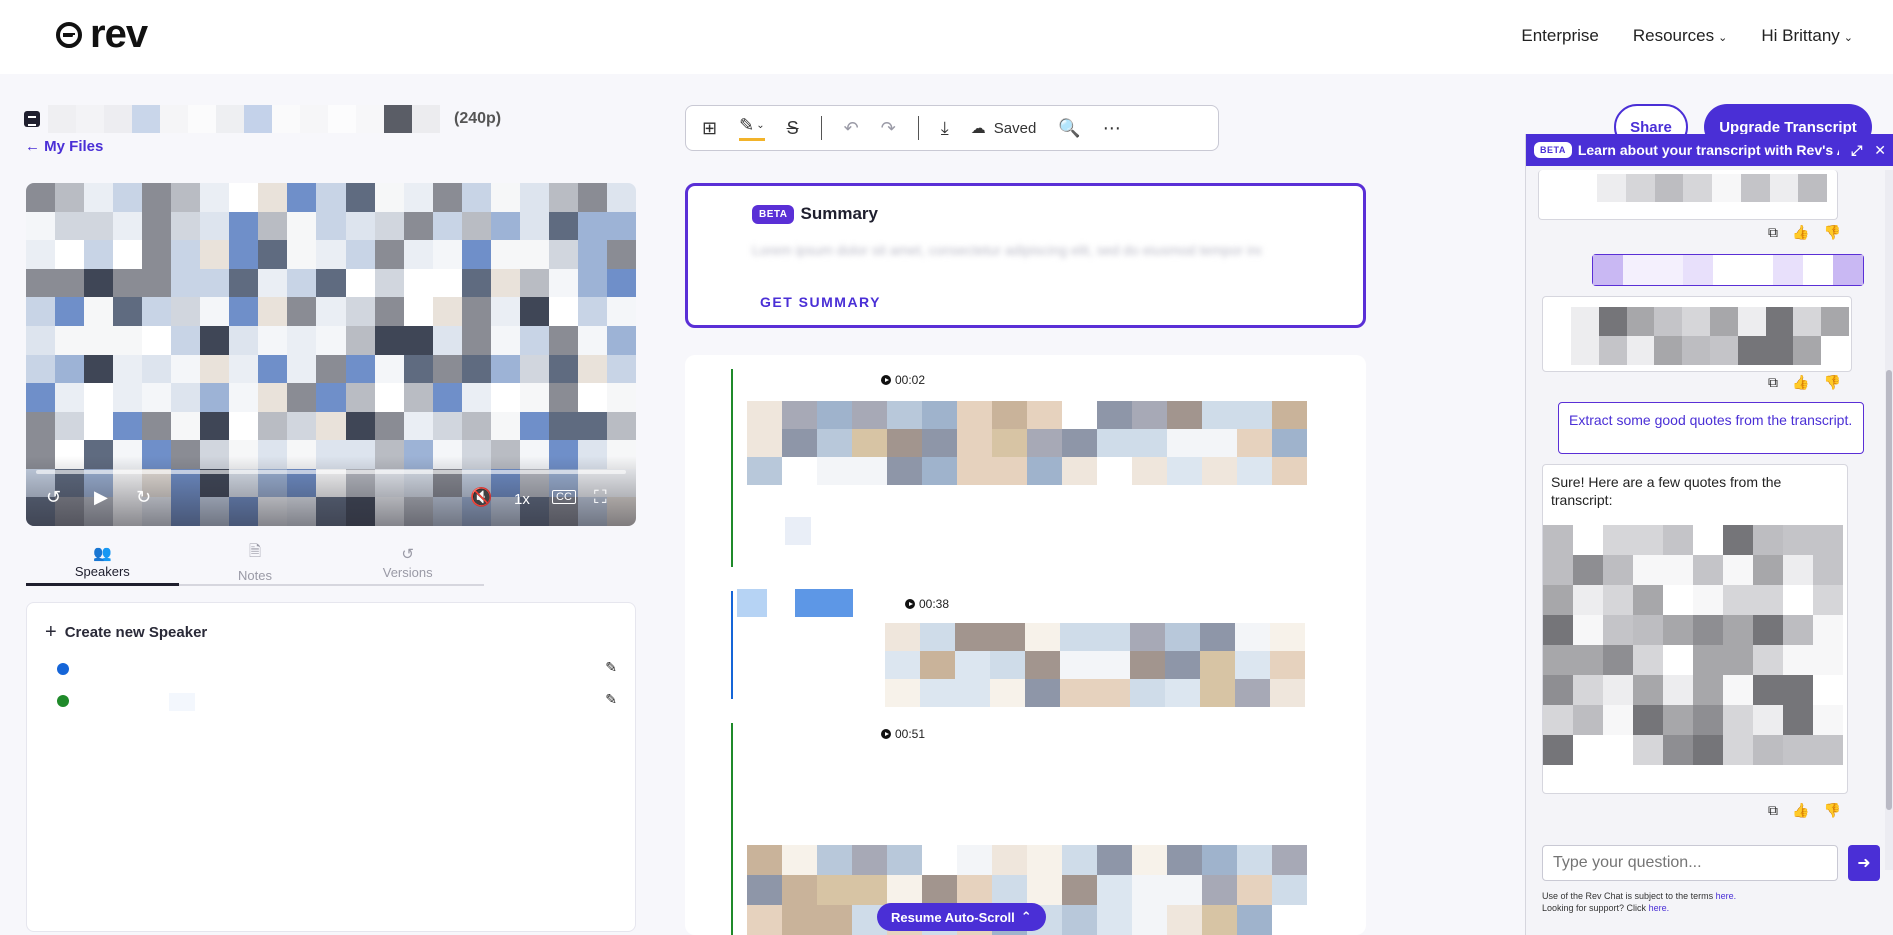 The width and height of the screenshot is (1893, 935). What do you see at coordinates (1864, 863) in the screenshot?
I see `send-question-button: ➜` at bounding box center [1864, 863].